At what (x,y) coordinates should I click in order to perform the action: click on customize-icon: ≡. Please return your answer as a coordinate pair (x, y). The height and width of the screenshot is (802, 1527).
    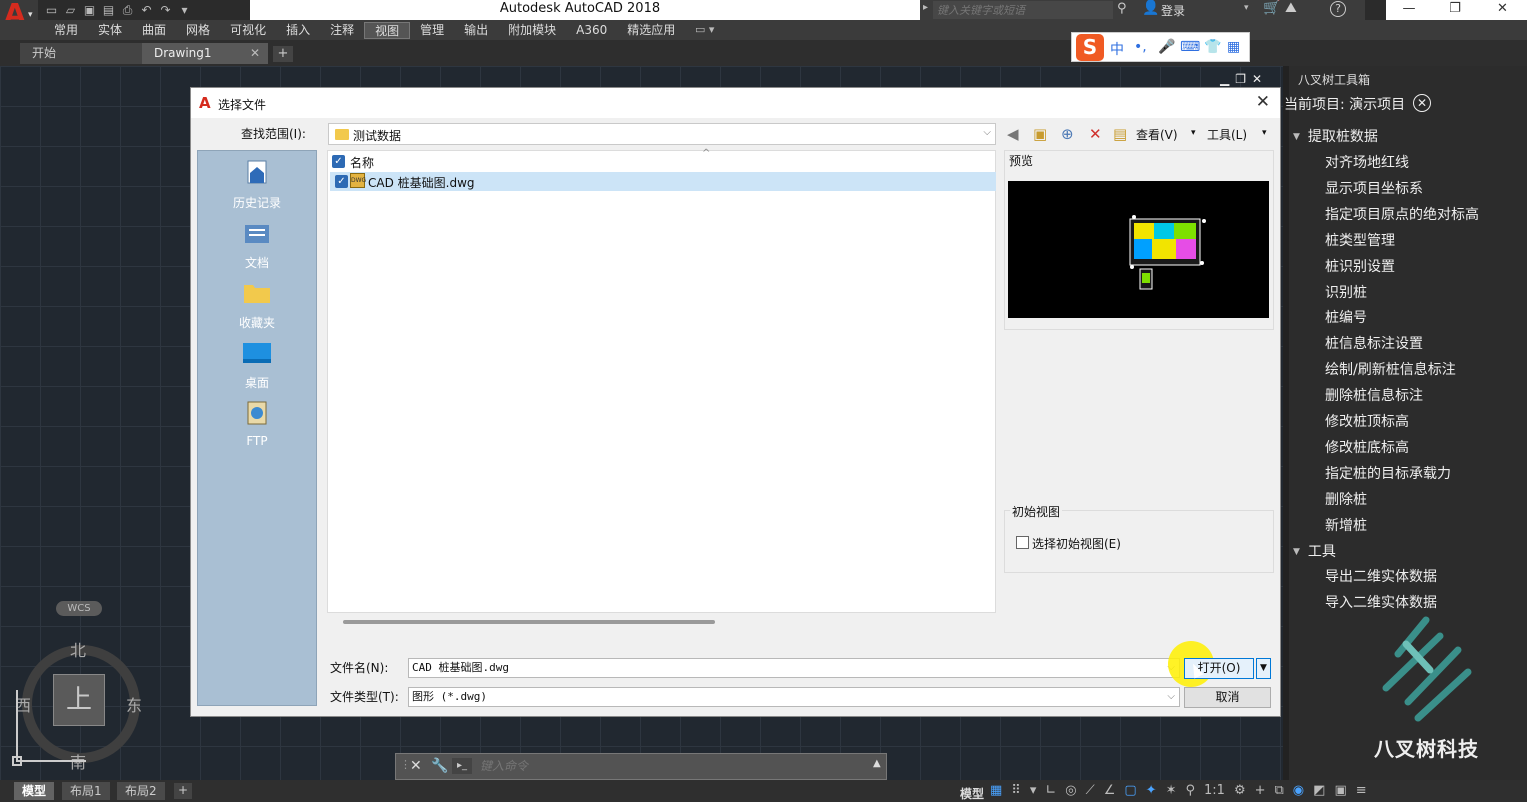
    Looking at the image, I should click on (1361, 790).